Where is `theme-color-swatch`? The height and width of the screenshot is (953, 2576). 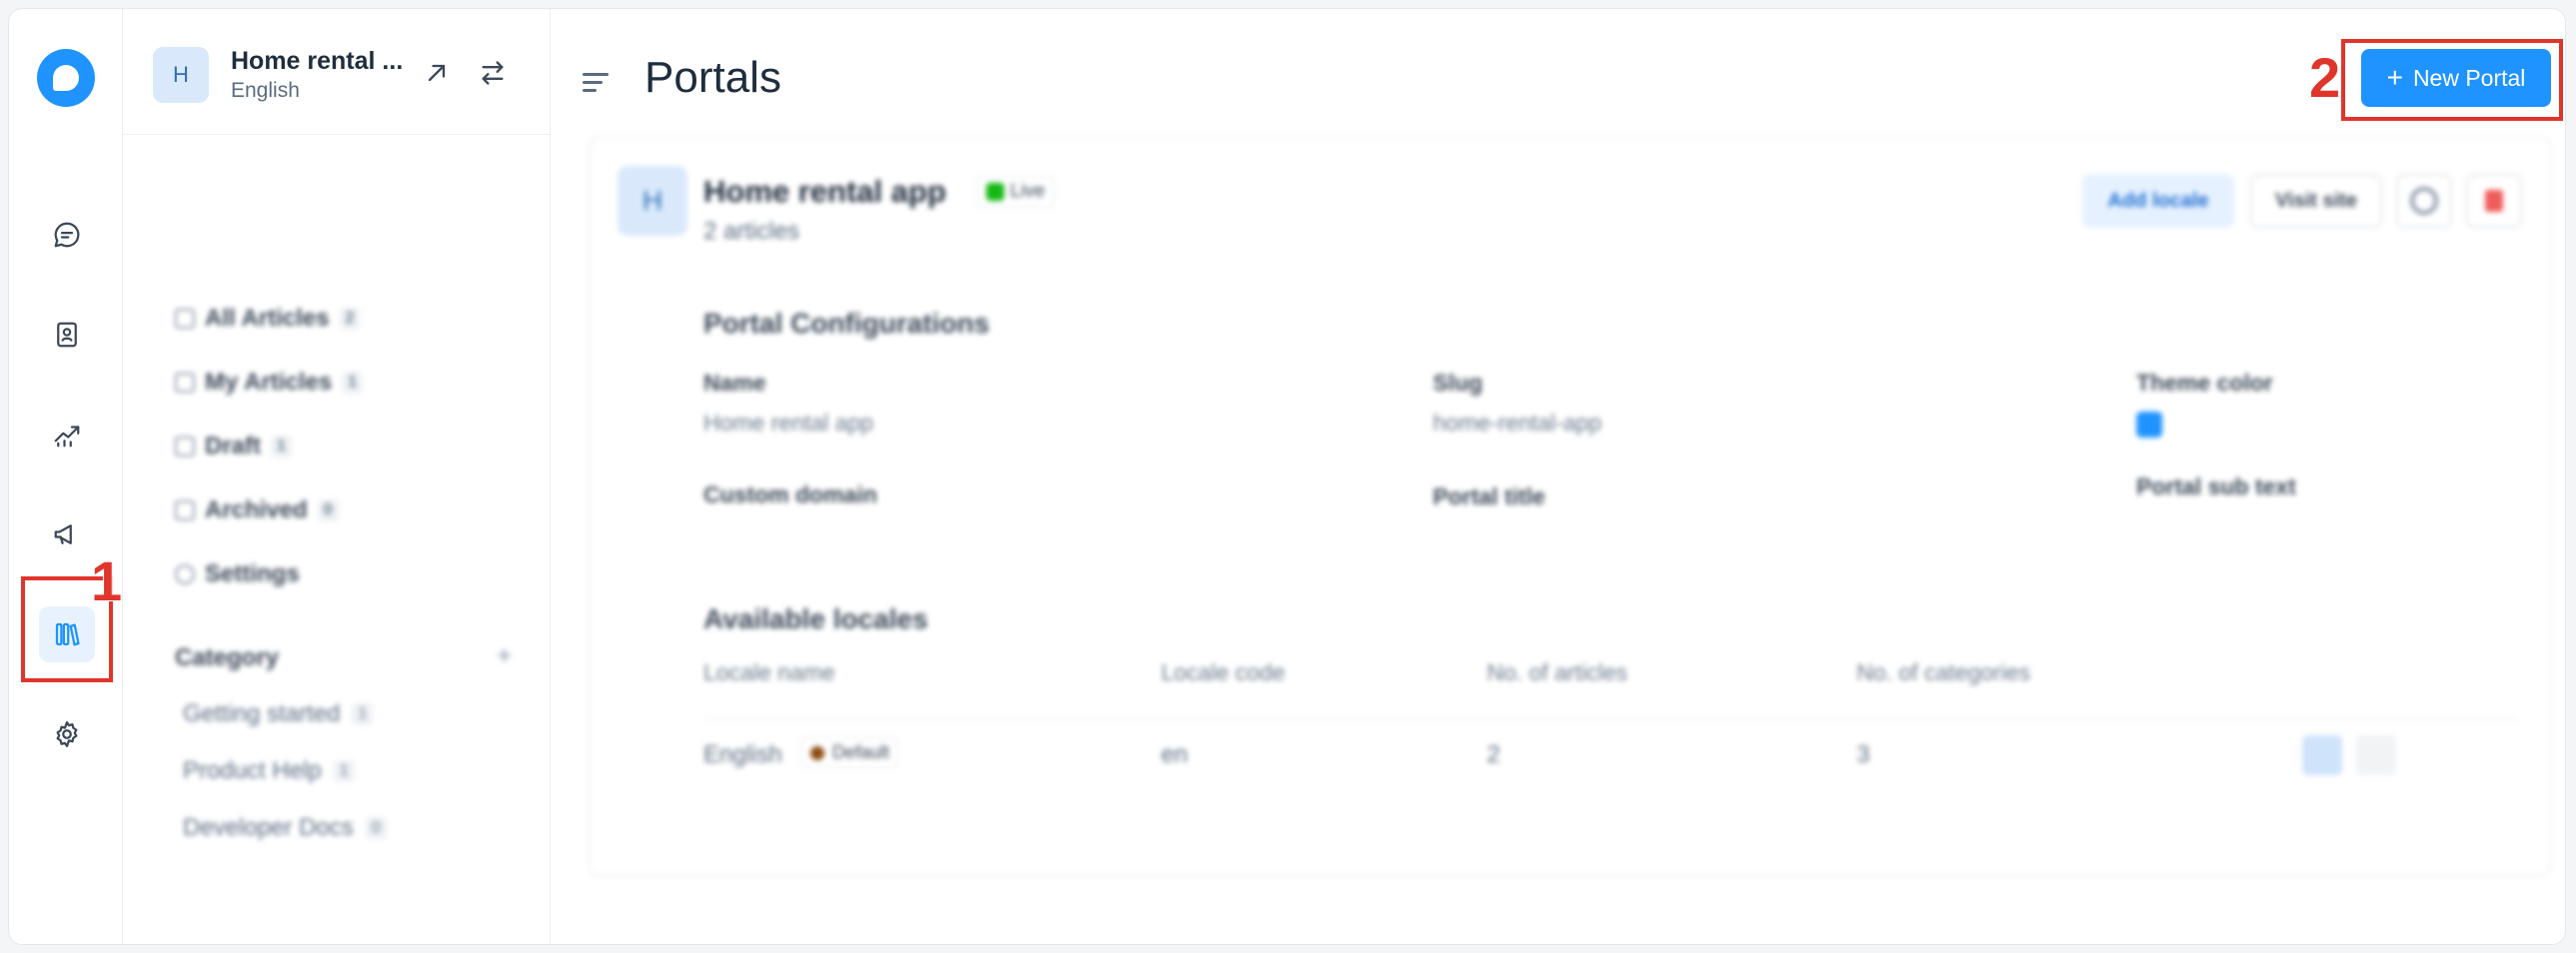
theme-color-swatch is located at coordinates (2149, 425).